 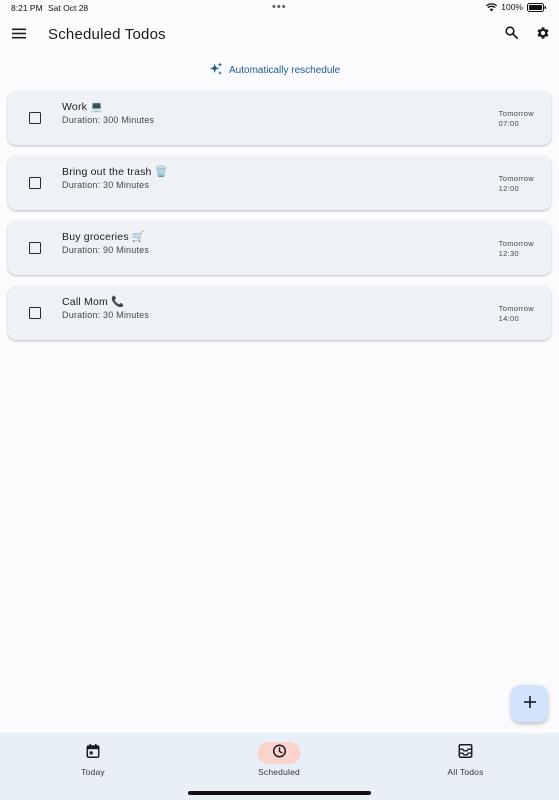 I want to click on auto-reschedule-label: Automatically reschedule, so click(x=285, y=70).